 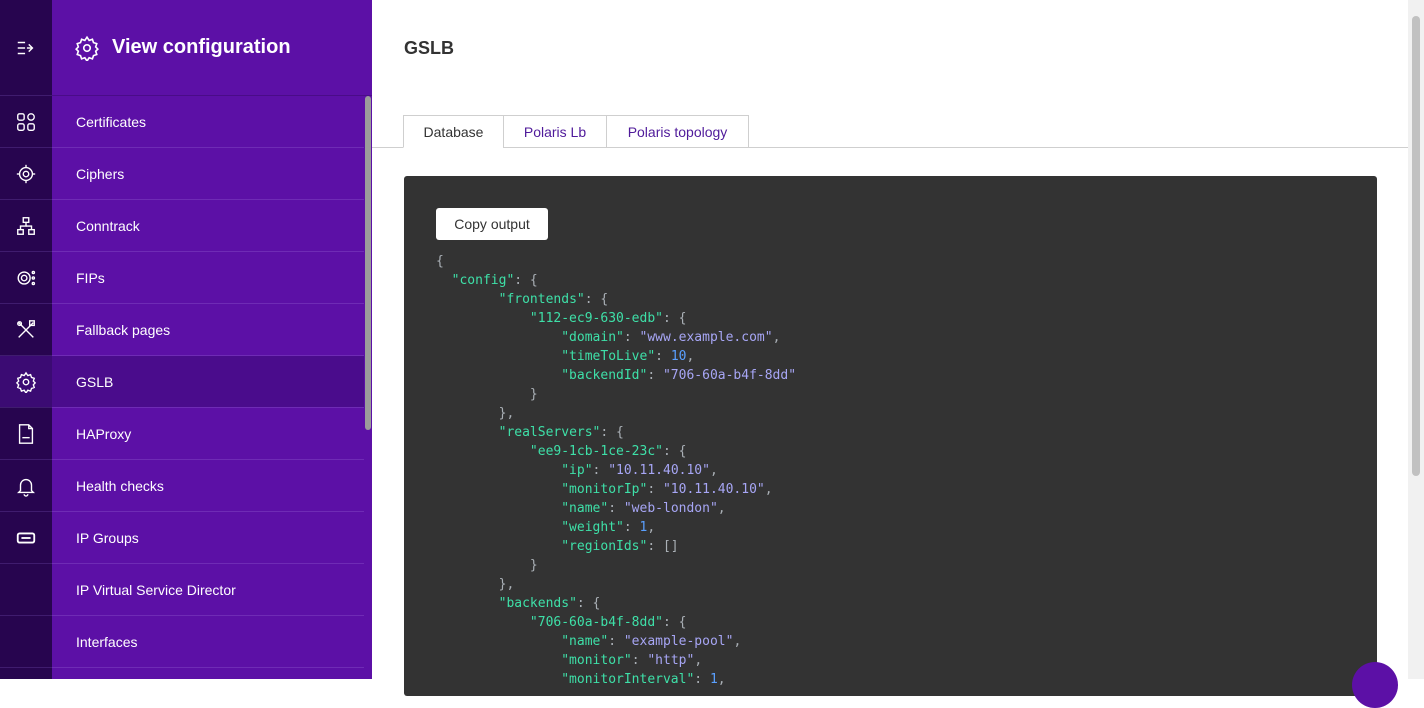 I want to click on sidebar-item-gslb: GSLB, so click(x=208, y=382).